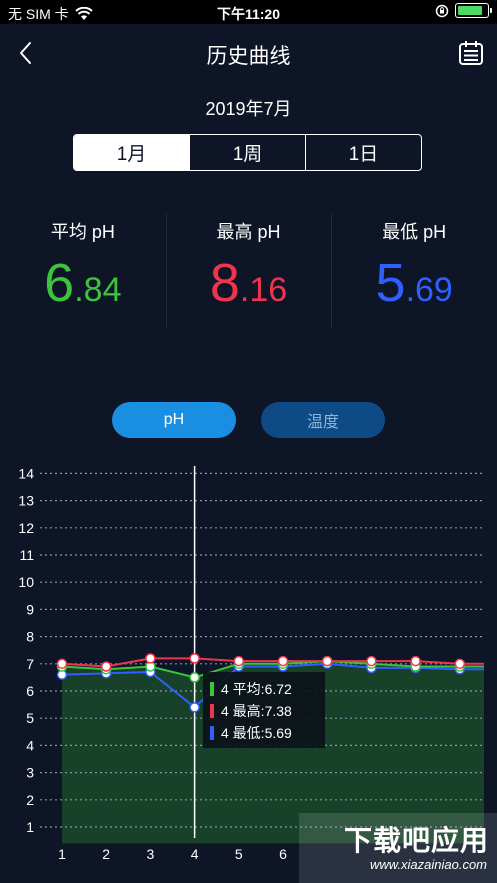  I want to click on y-tick-label: 6, so click(30, 691).